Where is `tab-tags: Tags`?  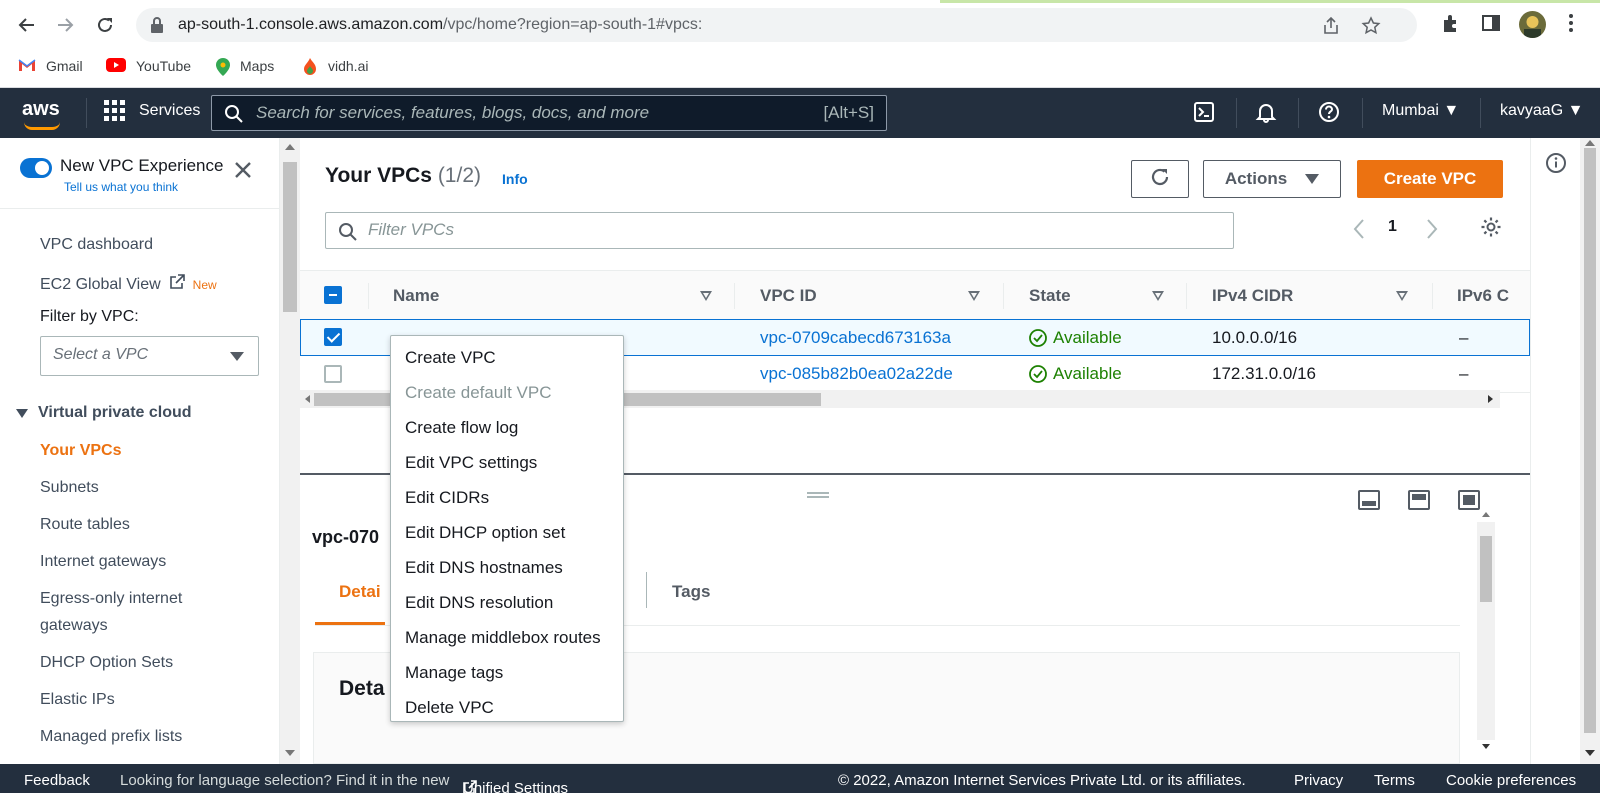
tab-tags: Tags is located at coordinates (691, 592).